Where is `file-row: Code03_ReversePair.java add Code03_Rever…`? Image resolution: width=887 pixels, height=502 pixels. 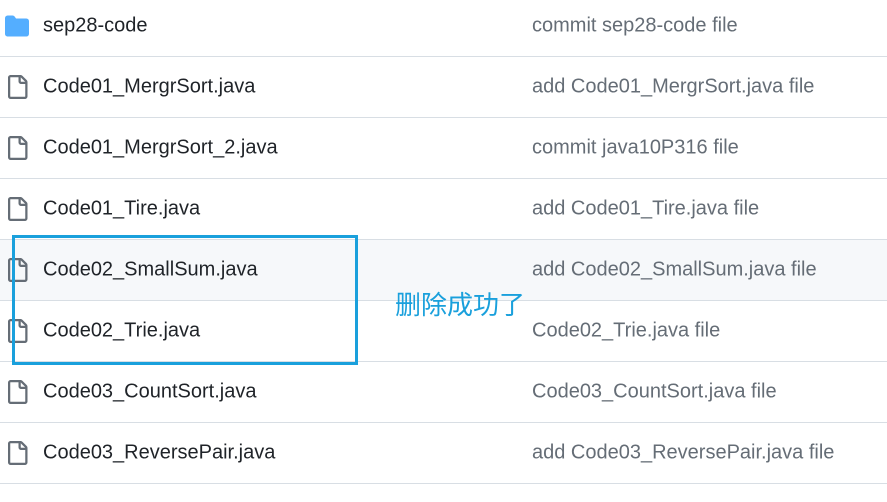
file-row: Code03_ReversePair.java add Code03_Rever… is located at coordinates (443, 453).